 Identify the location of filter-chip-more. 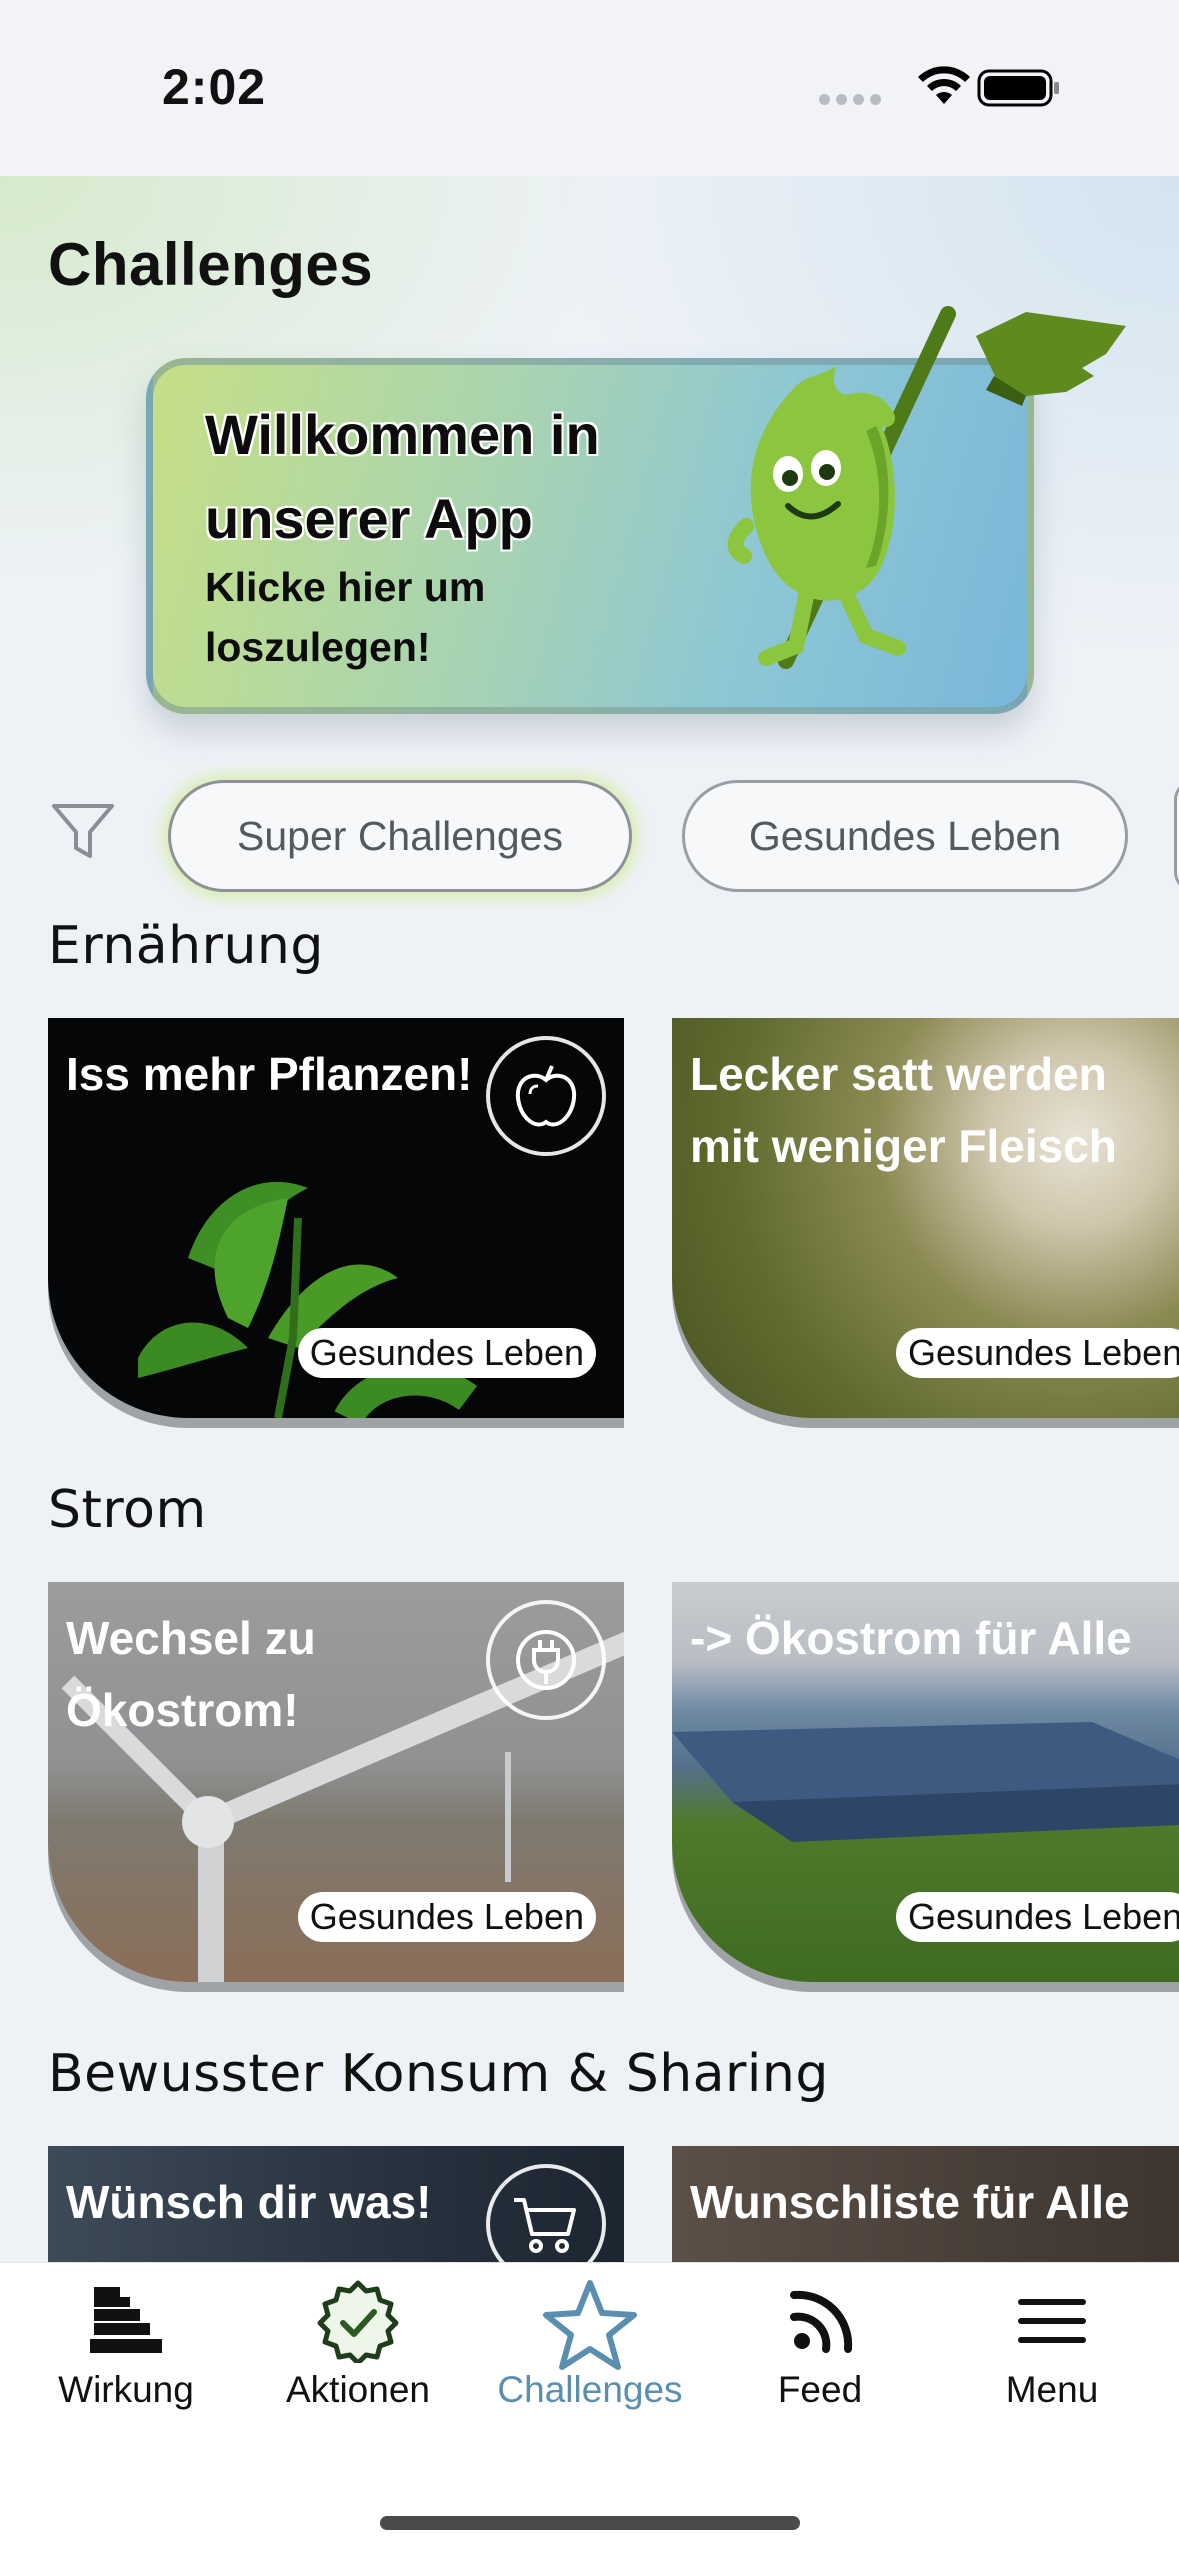
(1176, 836).